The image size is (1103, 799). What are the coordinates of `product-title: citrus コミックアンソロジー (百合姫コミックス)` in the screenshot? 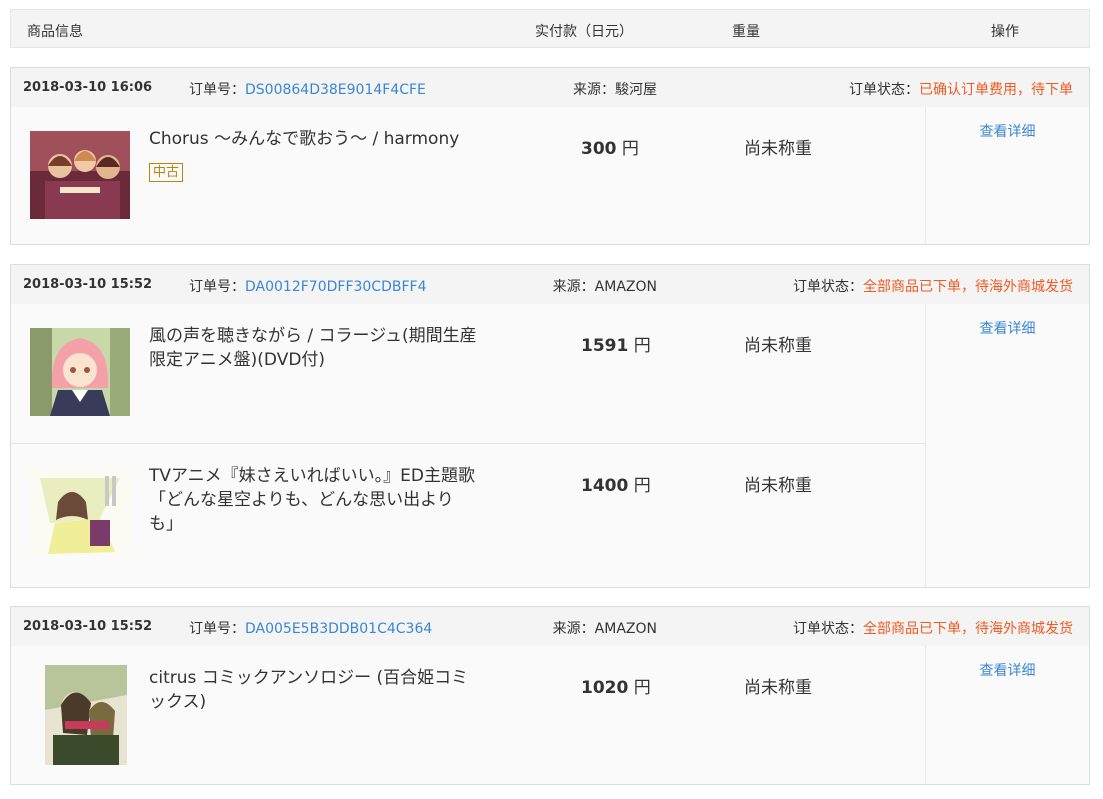 It's located at (314, 690).